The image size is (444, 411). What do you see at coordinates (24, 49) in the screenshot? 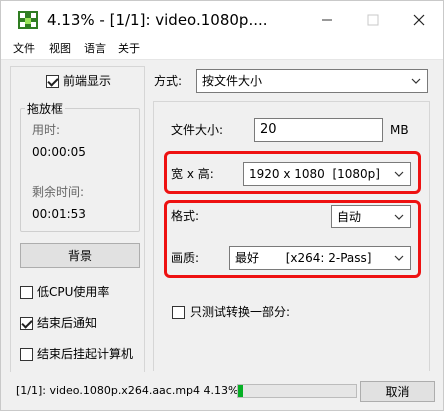
I see `menu-file: 文件` at bounding box center [24, 49].